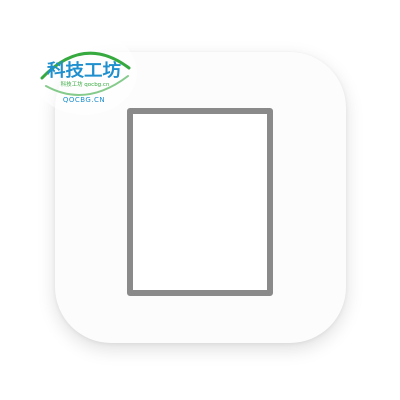 The height and width of the screenshot is (400, 400). I want to click on svg-text: 科技工坊, so click(84, 70).